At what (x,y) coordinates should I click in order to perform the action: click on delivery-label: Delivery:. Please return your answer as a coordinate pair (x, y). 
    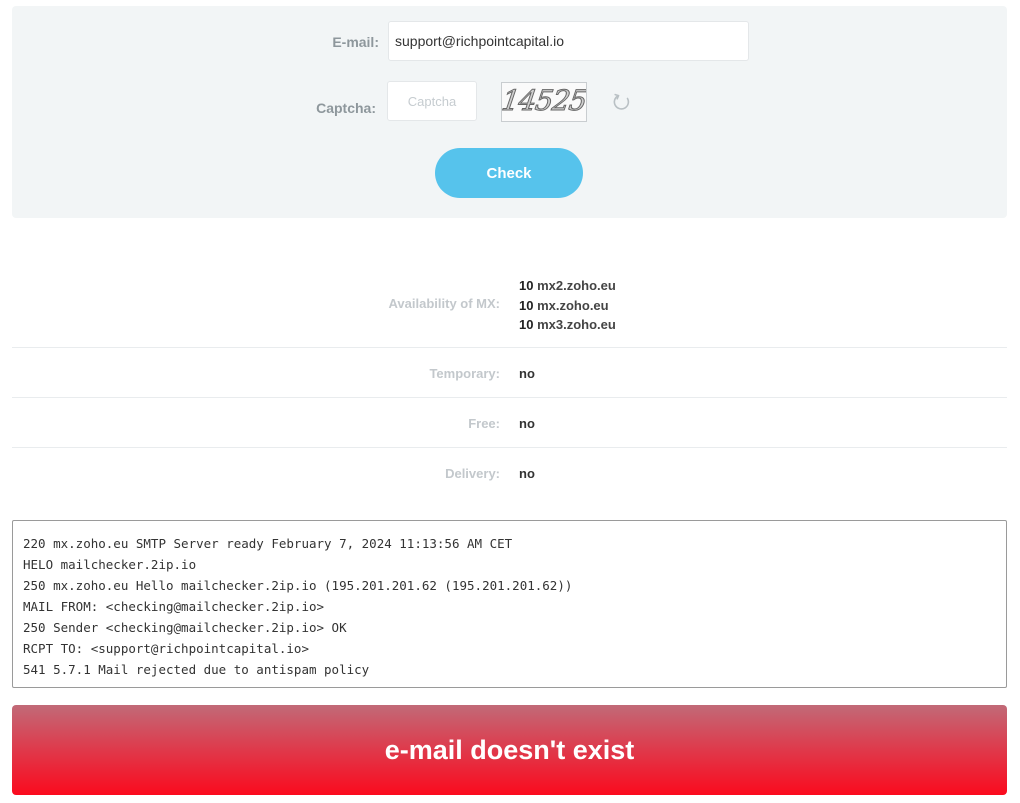
    Looking at the image, I should click on (472, 473).